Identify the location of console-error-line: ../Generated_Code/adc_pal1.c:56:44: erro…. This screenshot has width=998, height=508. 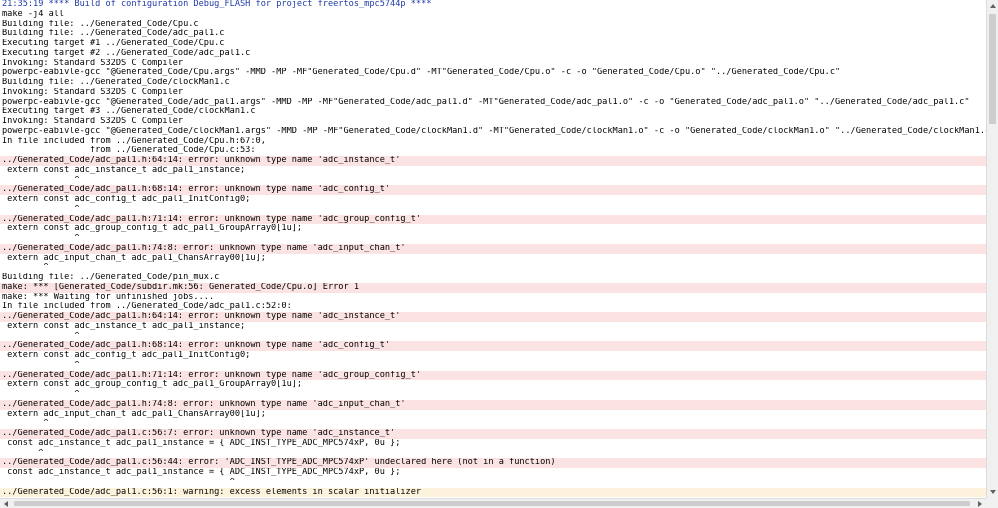
(493, 463).